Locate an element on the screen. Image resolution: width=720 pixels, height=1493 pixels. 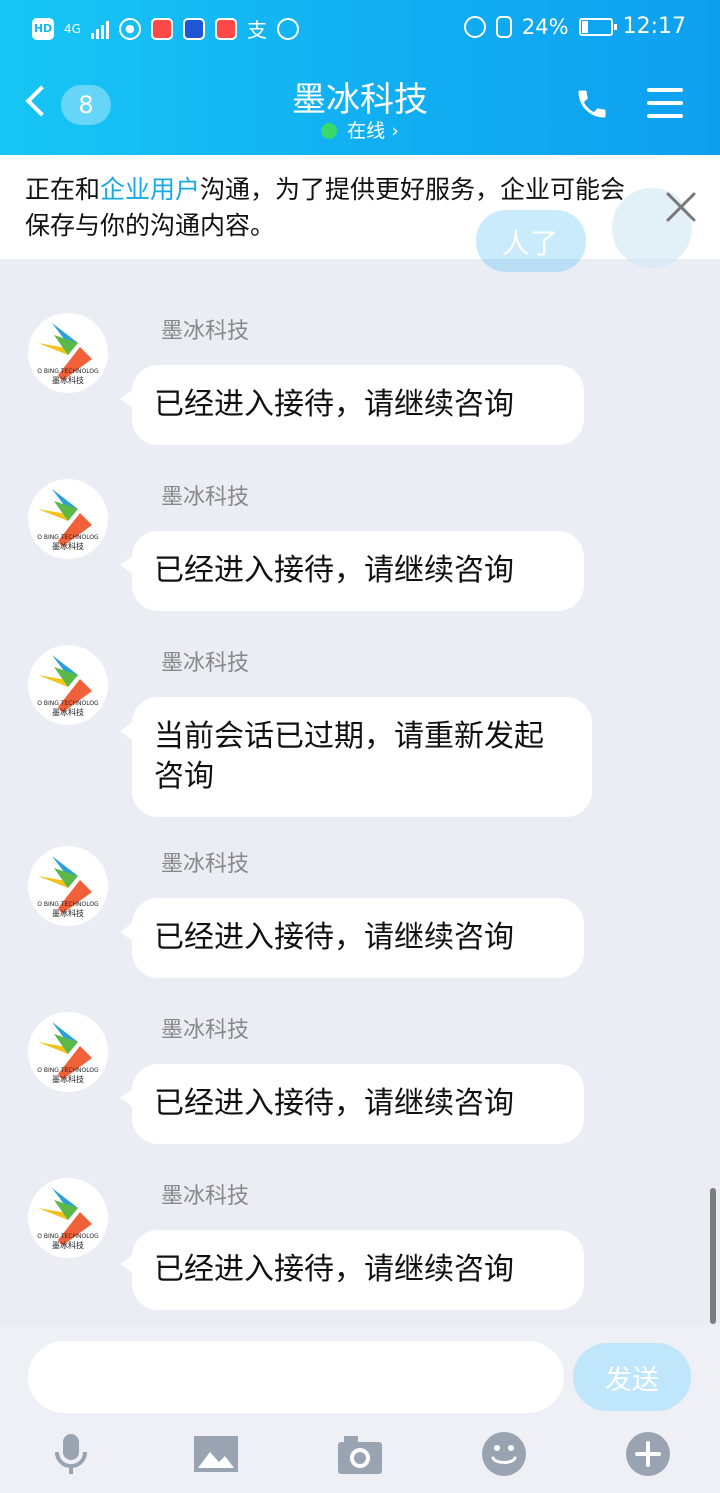
vibrate-icon is located at coordinates (503, 26).